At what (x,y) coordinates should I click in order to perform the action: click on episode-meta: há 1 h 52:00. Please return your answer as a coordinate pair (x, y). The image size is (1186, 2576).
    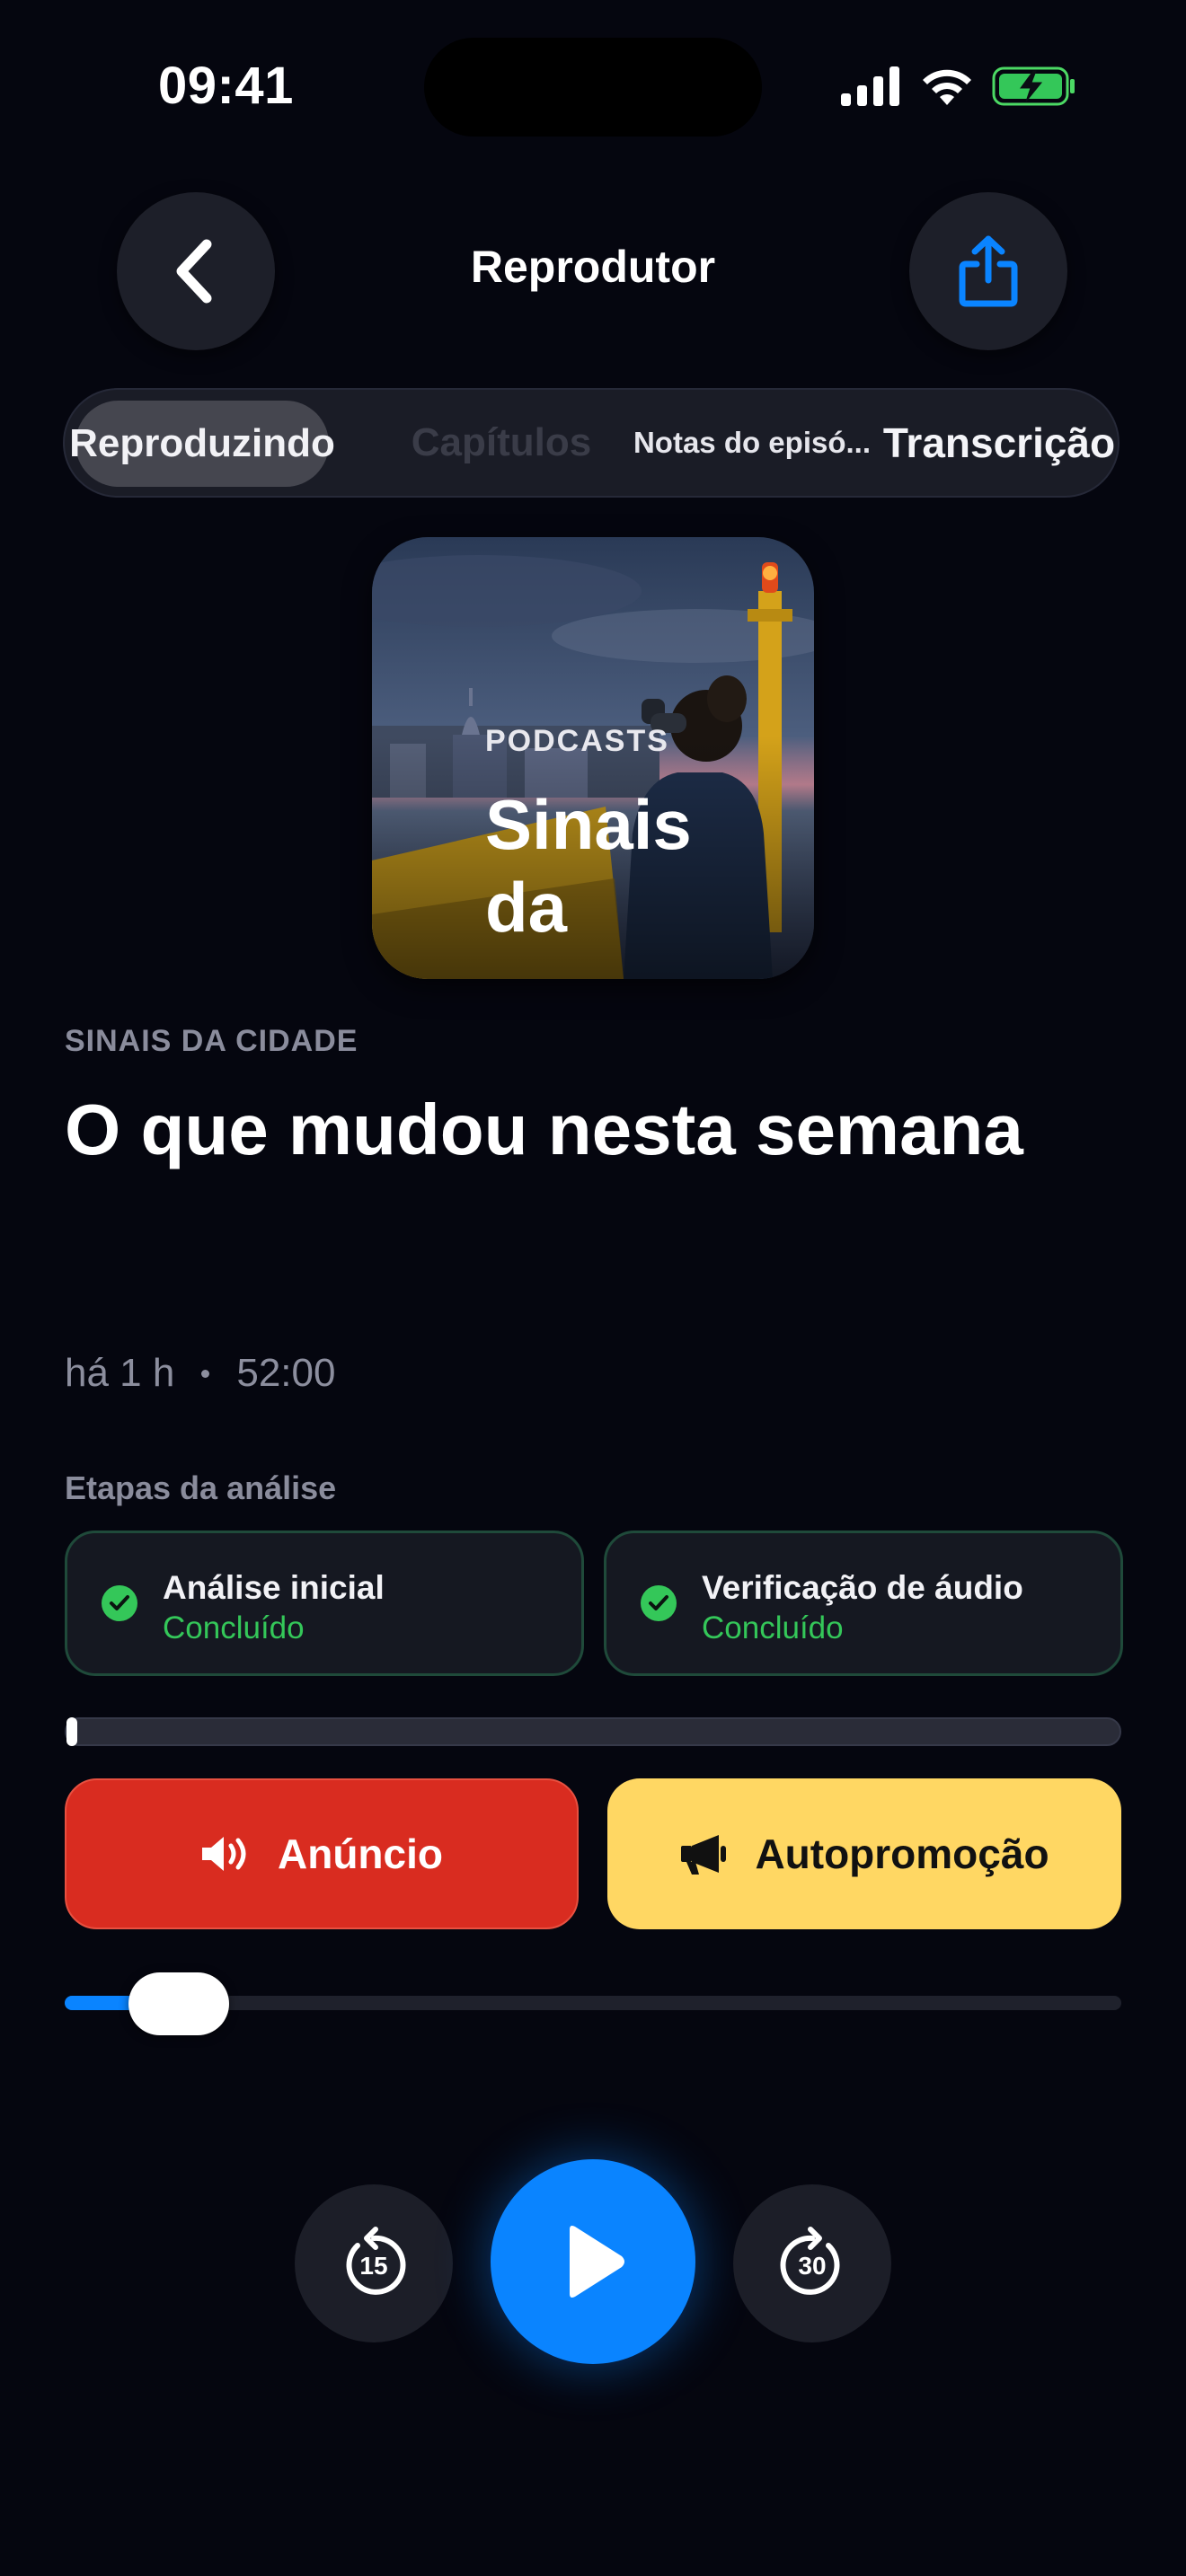
    Looking at the image, I should click on (200, 1373).